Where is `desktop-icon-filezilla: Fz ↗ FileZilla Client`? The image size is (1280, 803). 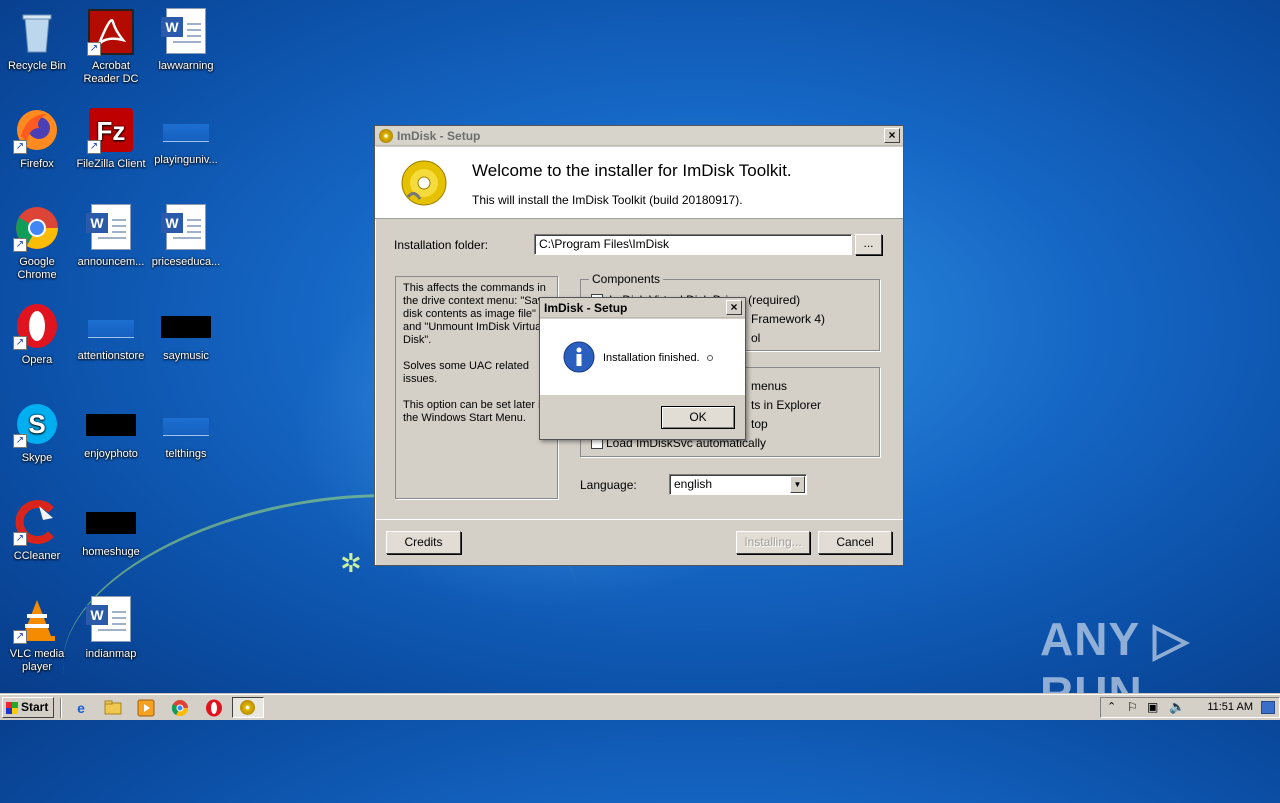
desktop-icon-filezilla: Fz ↗ FileZilla Client is located at coordinates (111, 138).